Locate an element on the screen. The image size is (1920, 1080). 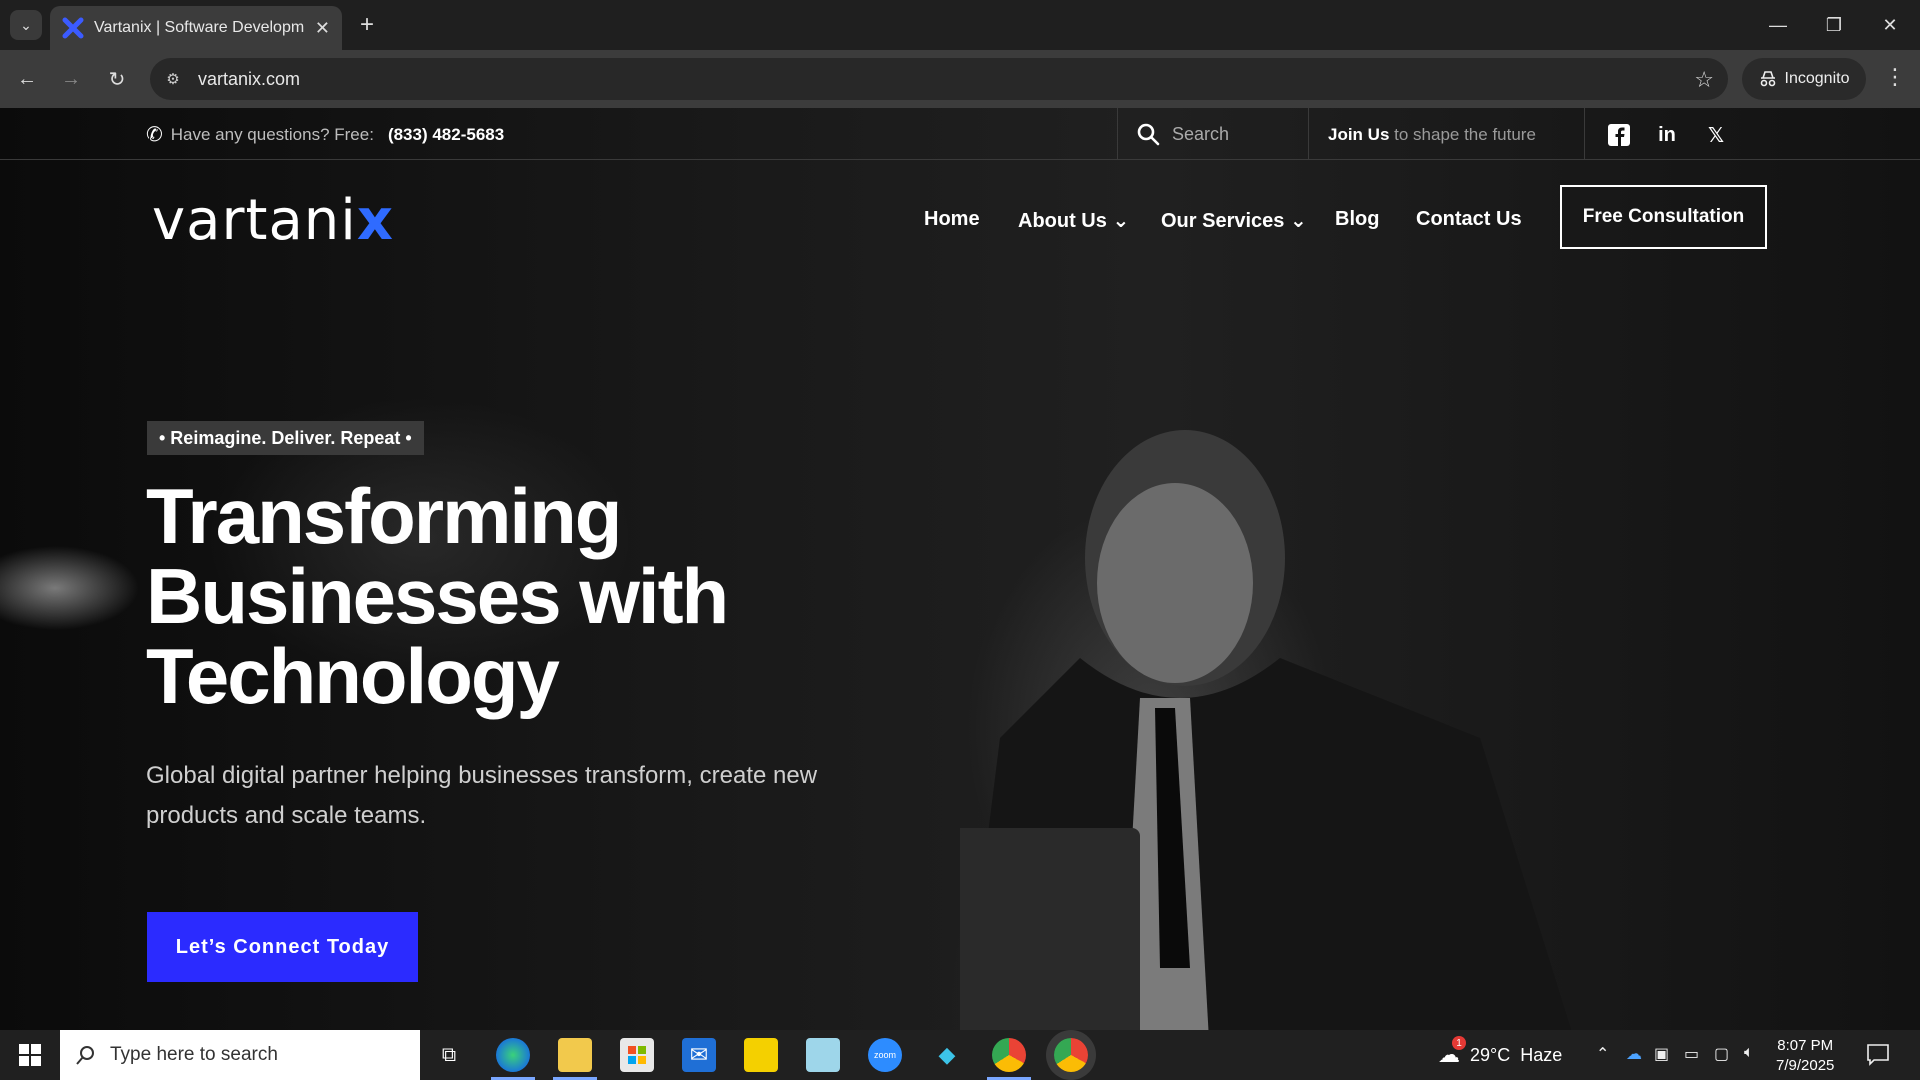
edge-icon is located at coordinates (513, 1055).